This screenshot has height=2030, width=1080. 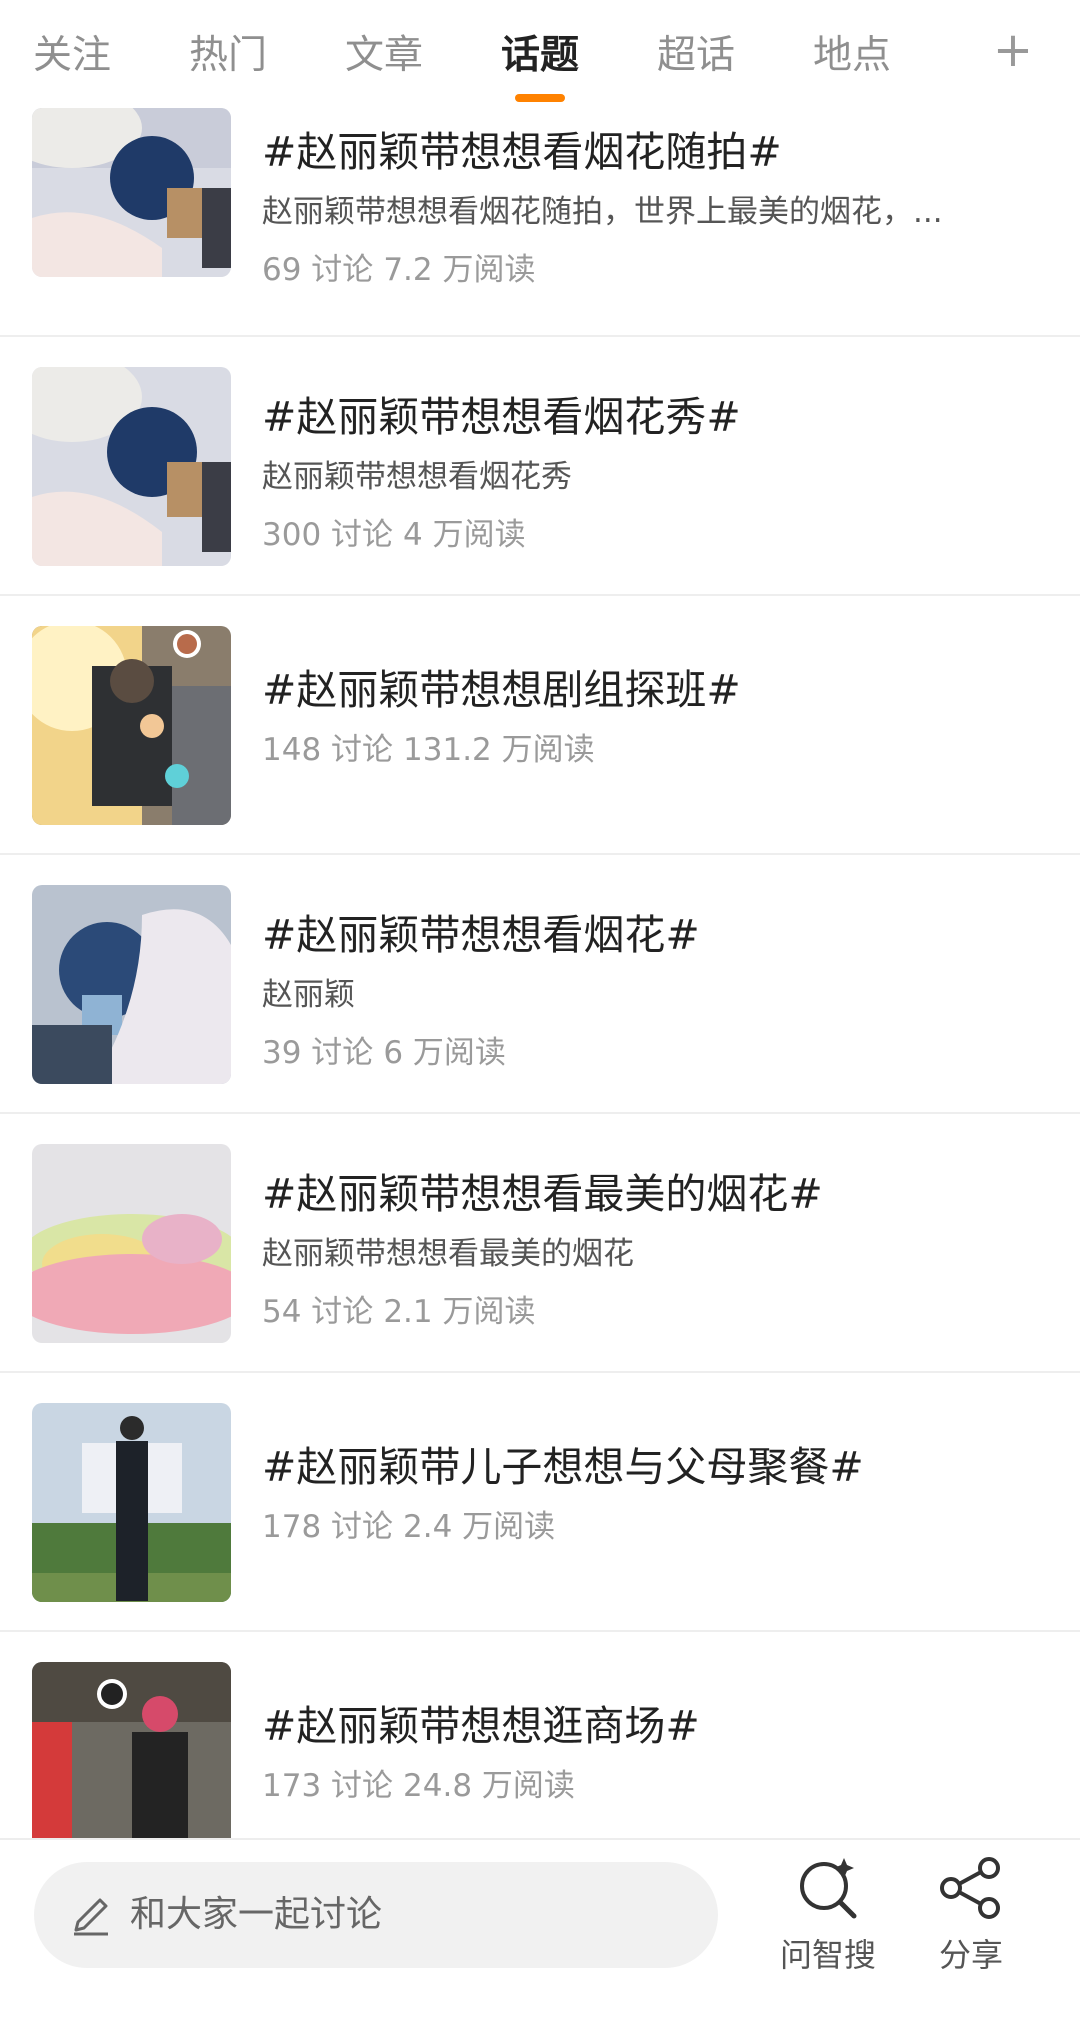 I want to click on topic-stats: 148 讨论 131.2 万阅读, so click(x=433, y=746).